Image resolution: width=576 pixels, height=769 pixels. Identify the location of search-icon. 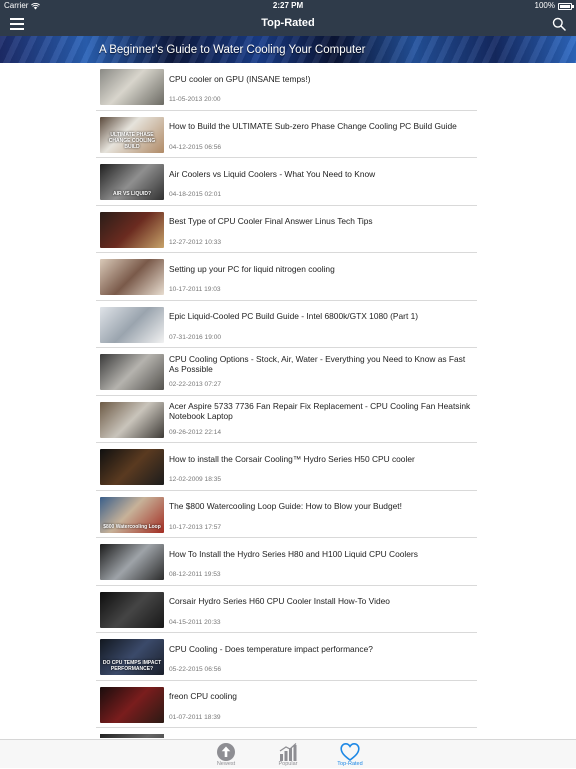
(559, 24).